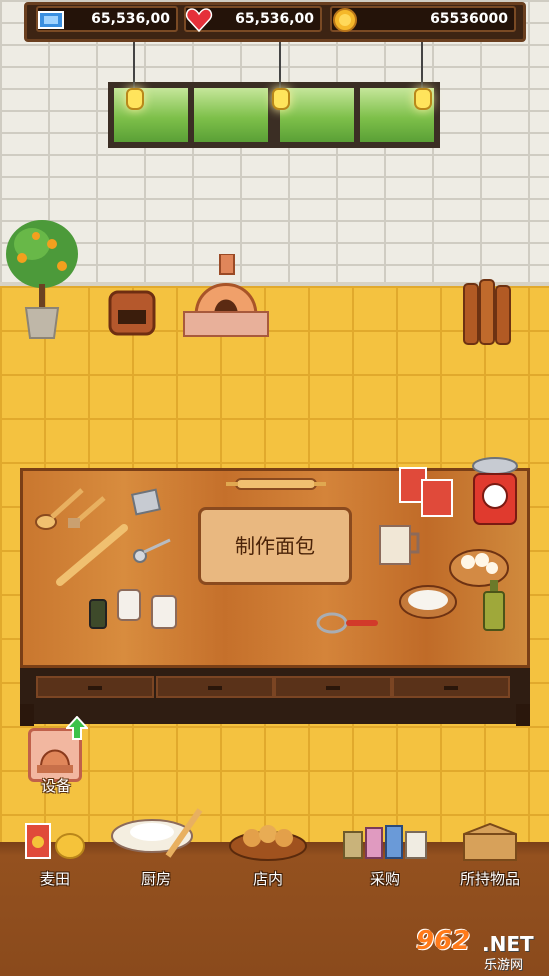 This screenshot has height=976, width=549. What do you see at coordinates (130, 19) in the screenshot?
I see `ticket-value: 65,536,00` at bounding box center [130, 19].